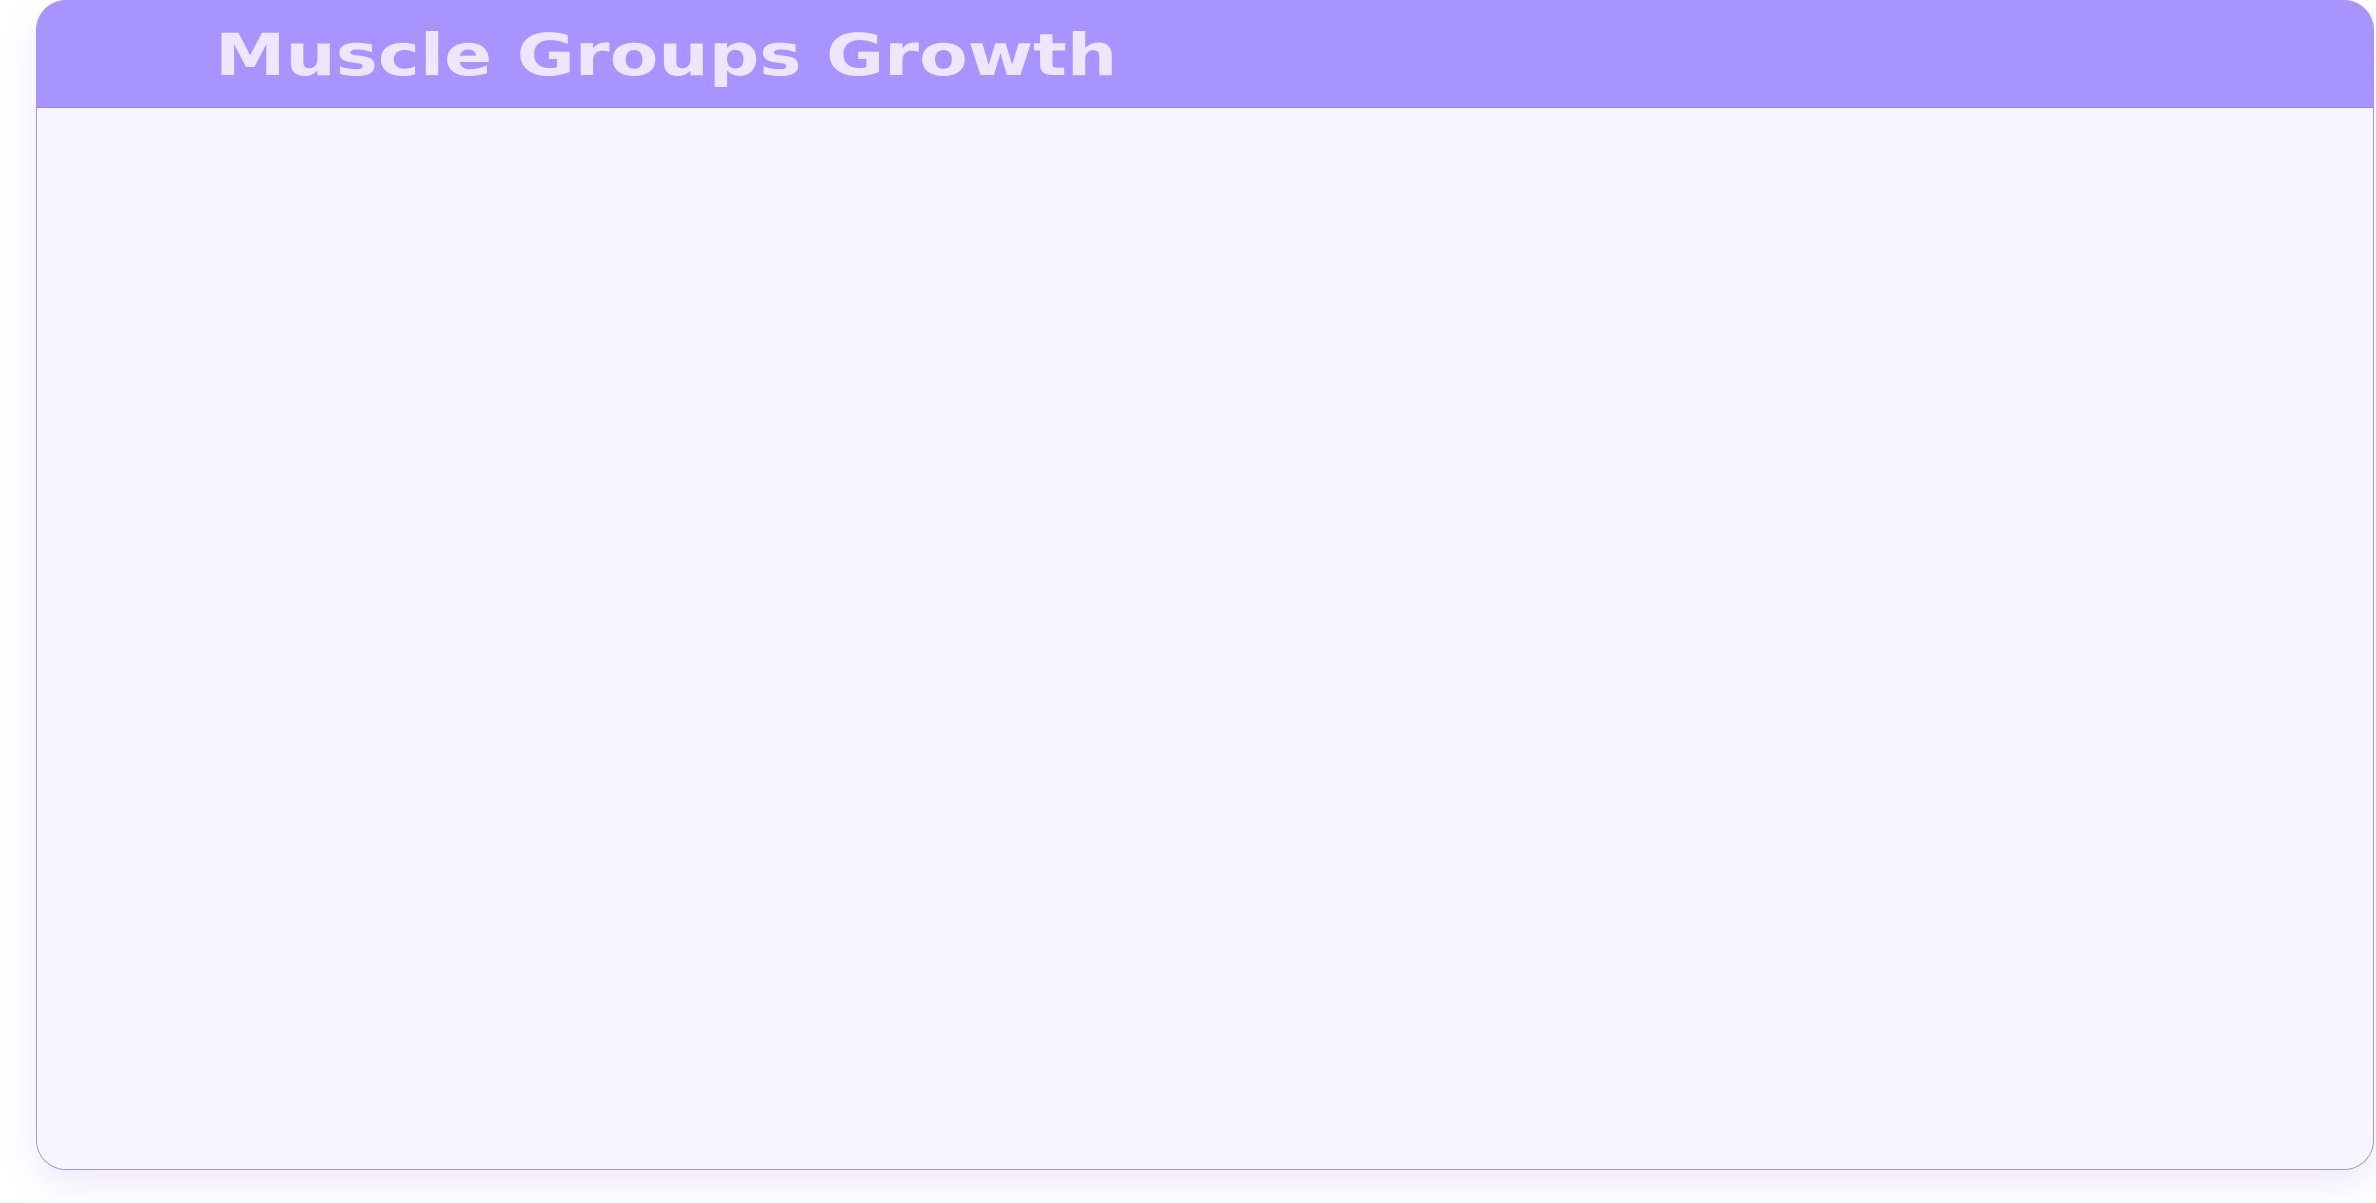 Image resolution: width=2376 pixels, height=1203 pixels. Describe the element at coordinates (1205, 54) in the screenshot. I see `card-header: Muscle Groups Growth` at that location.